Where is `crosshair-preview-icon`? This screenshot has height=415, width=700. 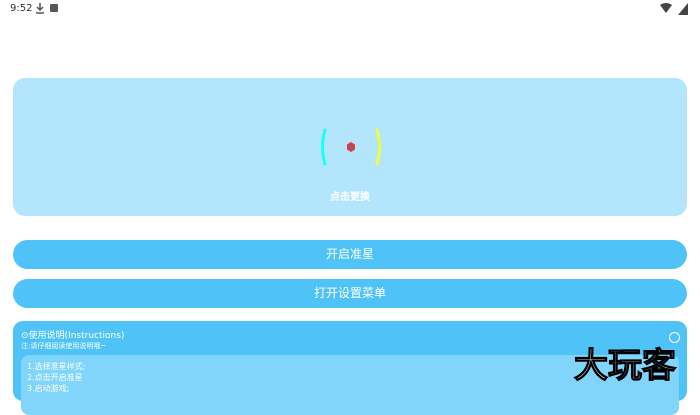 crosshair-preview-icon is located at coordinates (351, 147).